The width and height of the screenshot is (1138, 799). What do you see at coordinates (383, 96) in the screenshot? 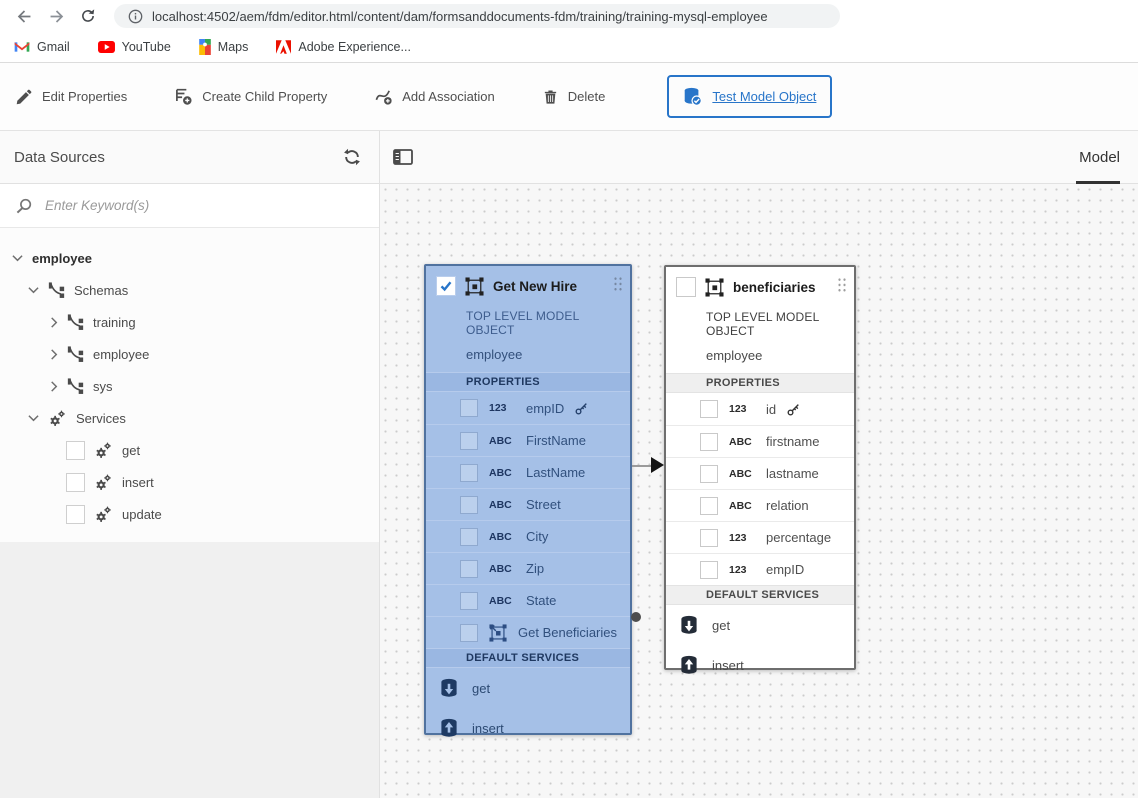
I see `association-icon` at bounding box center [383, 96].